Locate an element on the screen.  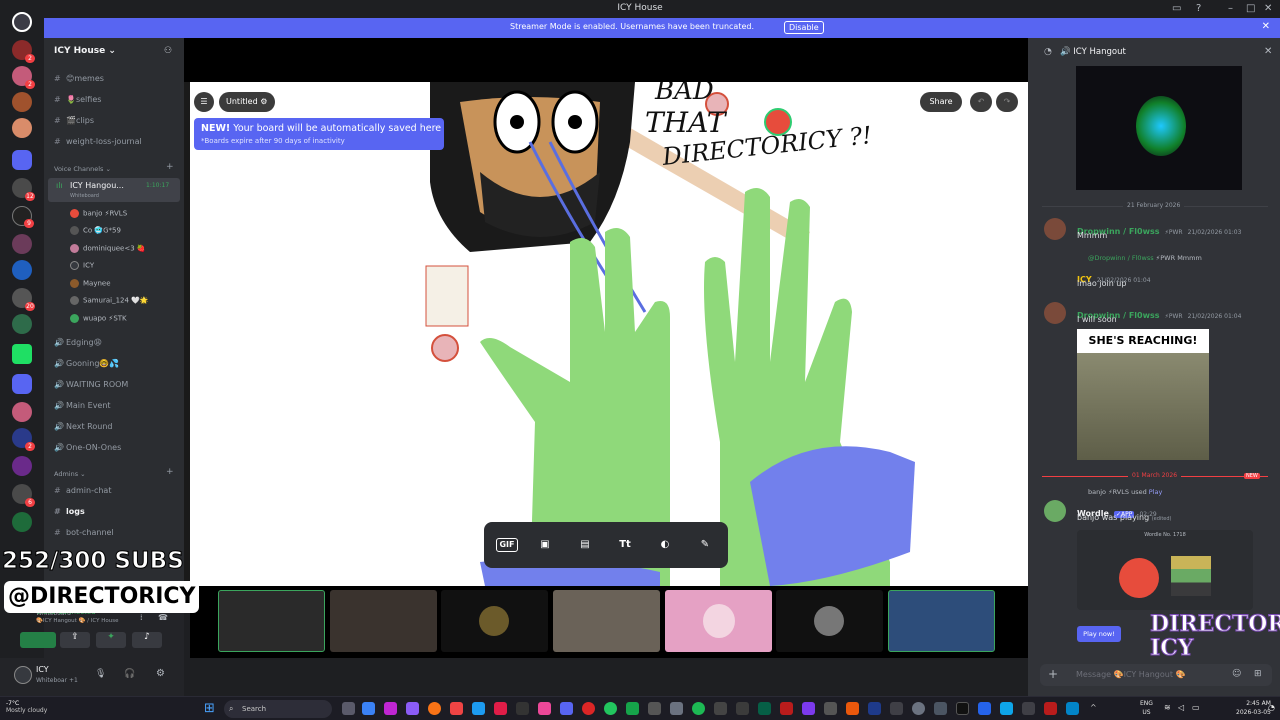
message-input: + Message 🎨ICY Hangout 🎨 ☺ ⊞ is located at coordinates (1156, 675).